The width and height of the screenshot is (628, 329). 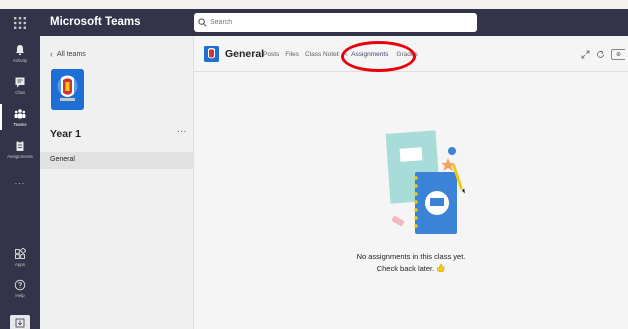 What do you see at coordinates (322, 54) in the screenshot?
I see `tab-class-notebook: Class Notebook` at bounding box center [322, 54].